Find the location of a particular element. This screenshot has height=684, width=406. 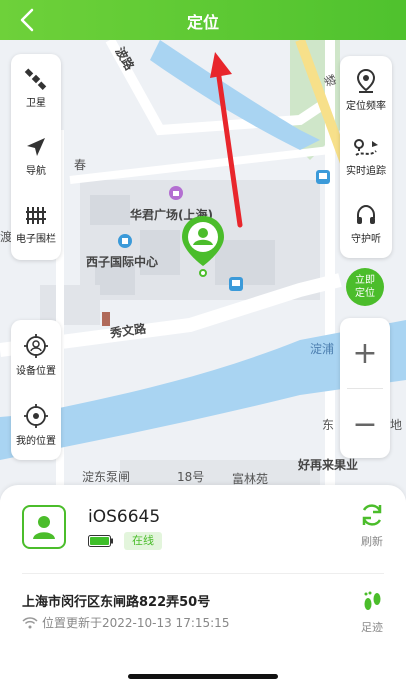

device-location-button: 设备位置 is located at coordinates (36, 355).